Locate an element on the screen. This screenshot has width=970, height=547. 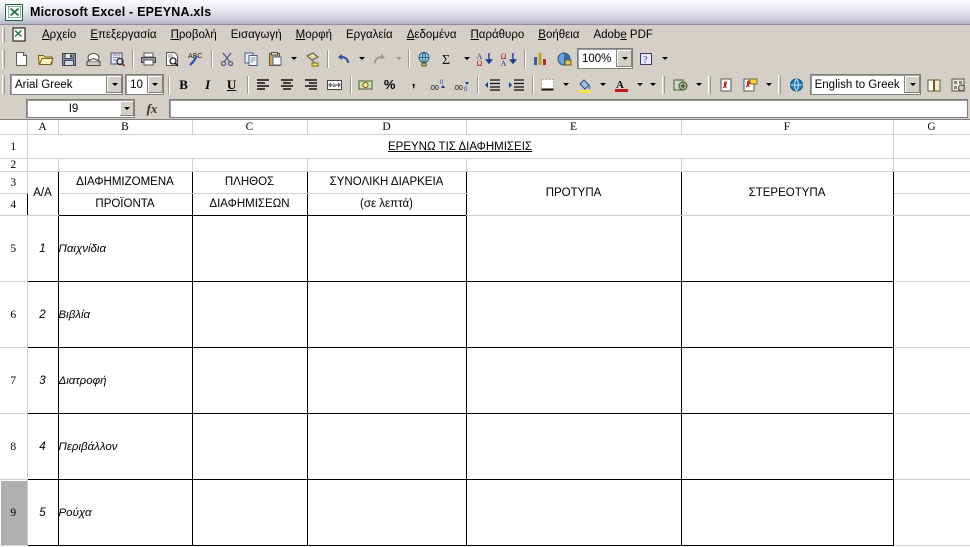
menu-view: Προβολή is located at coordinates (194, 35).